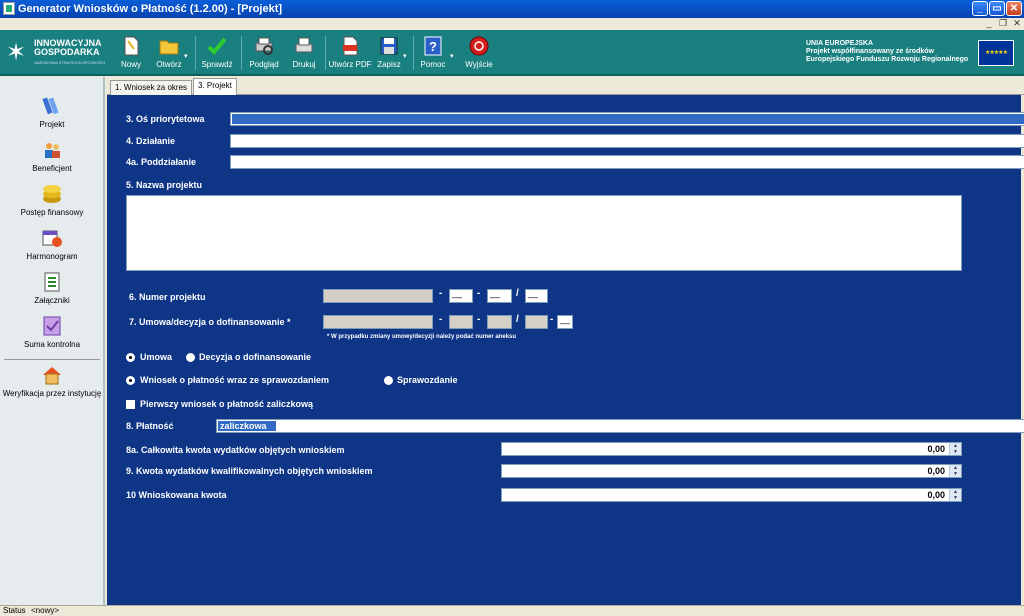 This screenshot has width=1024, height=616. I want to click on people-icon, so click(52, 150).